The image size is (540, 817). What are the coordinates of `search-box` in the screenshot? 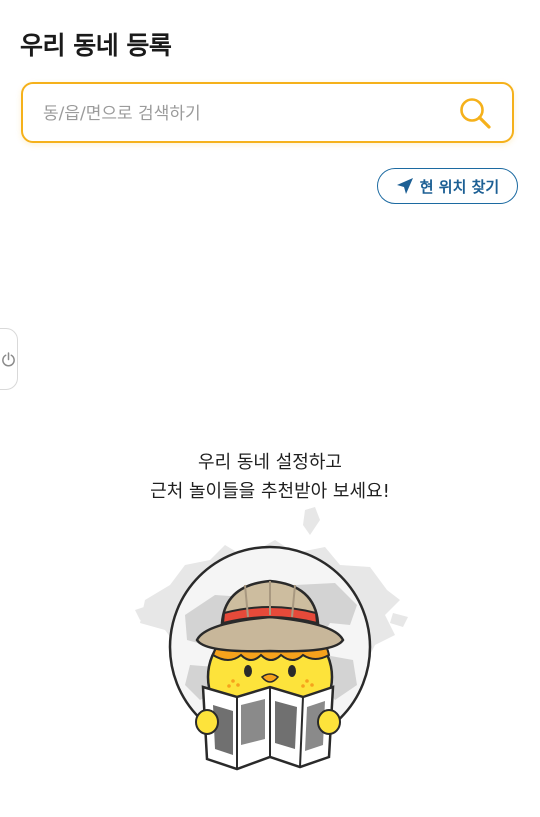 It's located at (267, 112).